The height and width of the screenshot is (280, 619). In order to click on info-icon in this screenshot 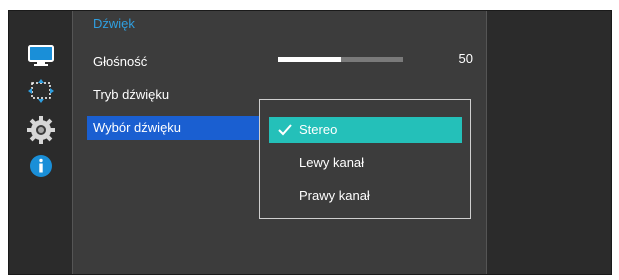, I will do `click(41, 166)`.